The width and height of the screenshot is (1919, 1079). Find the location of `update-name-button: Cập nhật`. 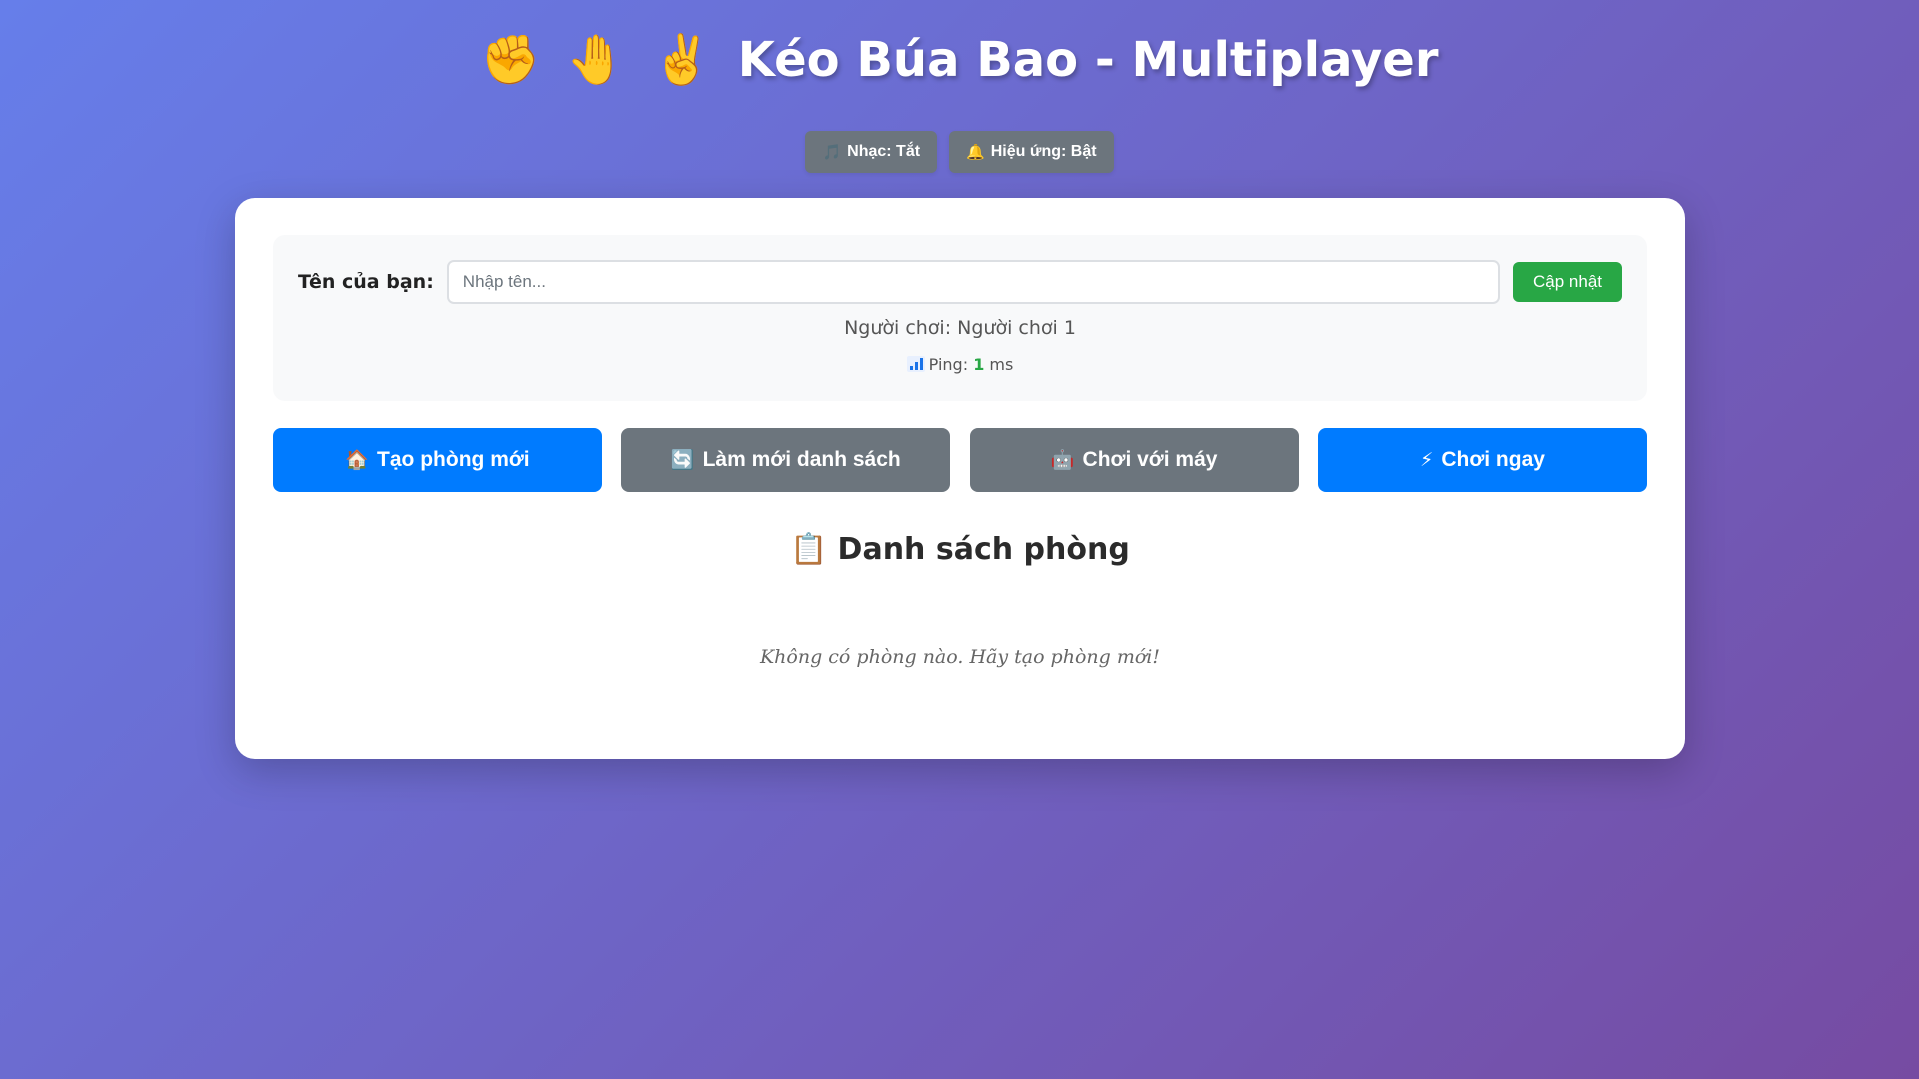

update-name-button: Cập nhật is located at coordinates (1567, 282).